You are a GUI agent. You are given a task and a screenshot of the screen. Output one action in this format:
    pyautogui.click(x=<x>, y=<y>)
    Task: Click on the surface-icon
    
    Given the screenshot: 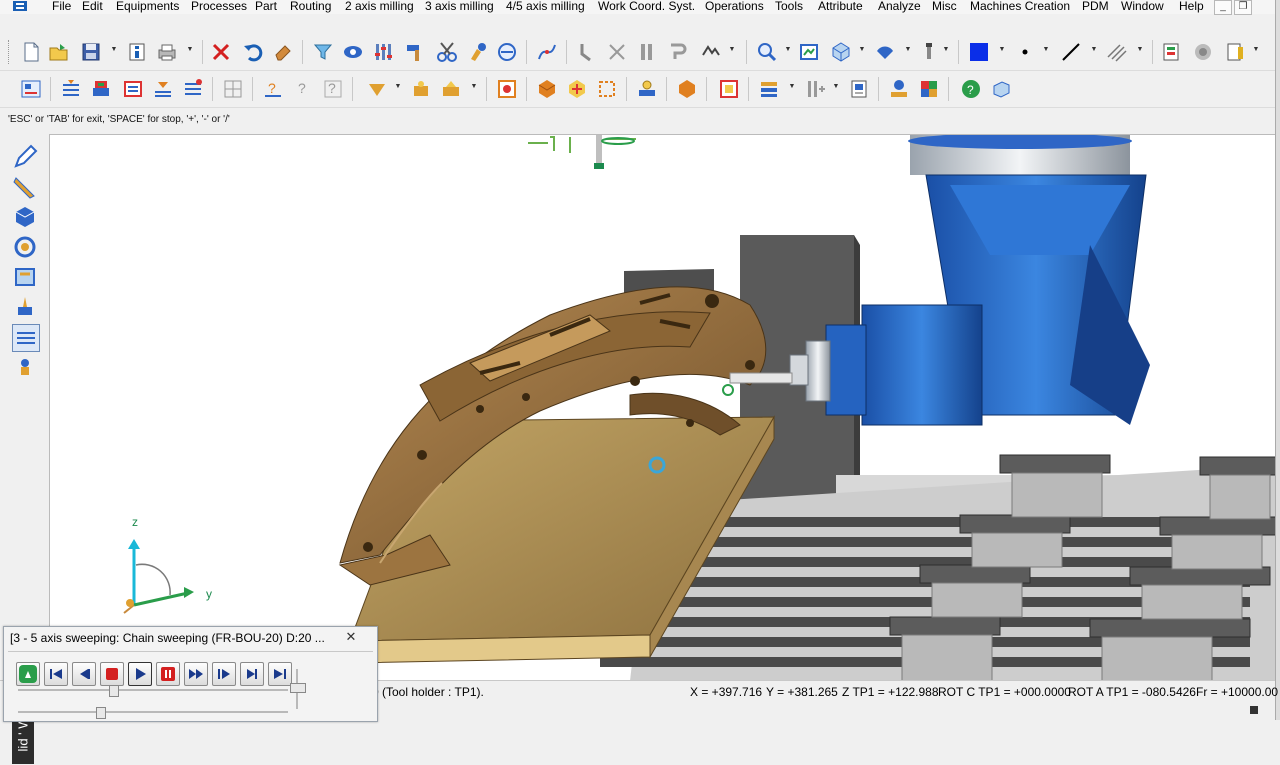 What is the action you would take?
    pyautogui.click(x=25, y=247)
    